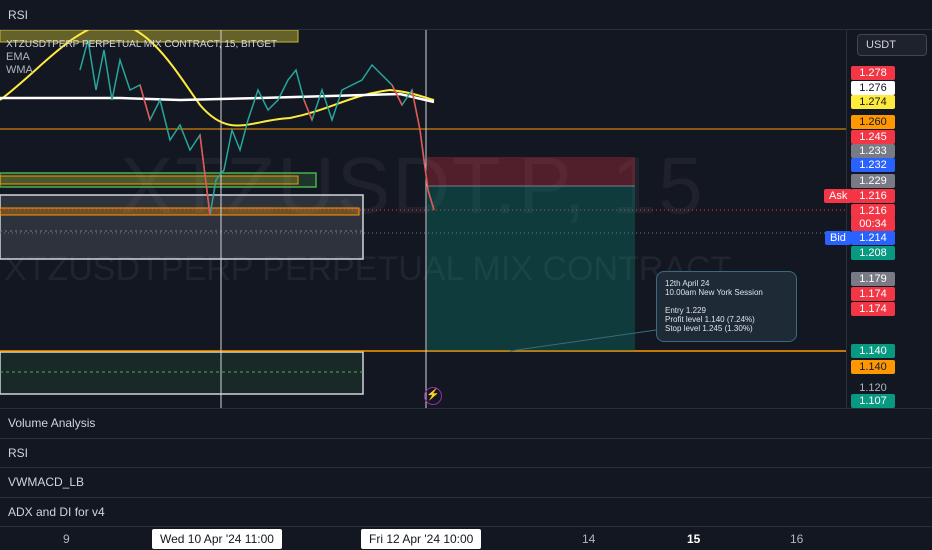  I want to click on time-tick: 14, so click(589, 539).